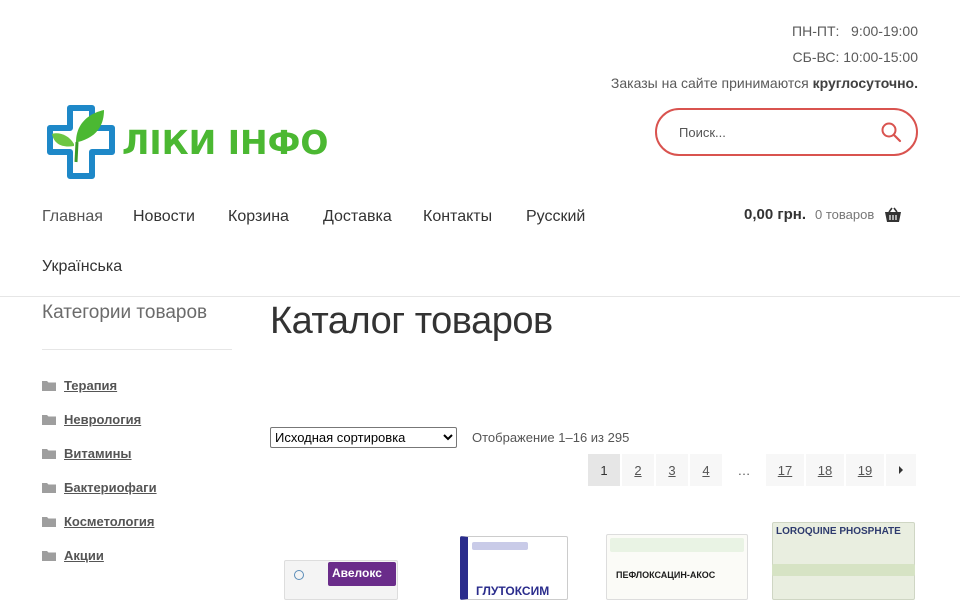 This screenshot has height=600, width=960. I want to click on page-link: 3, so click(672, 470).